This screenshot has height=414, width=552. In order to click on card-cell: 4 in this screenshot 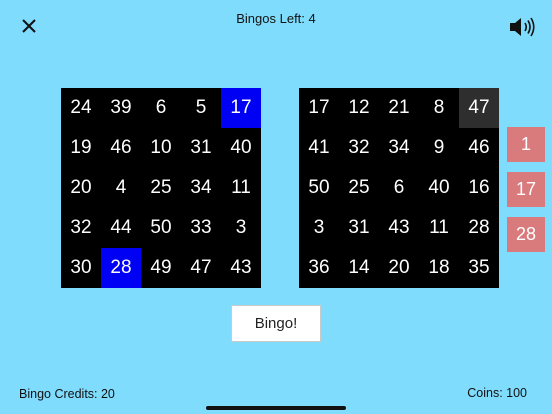, I will do `click(121, 188)`.